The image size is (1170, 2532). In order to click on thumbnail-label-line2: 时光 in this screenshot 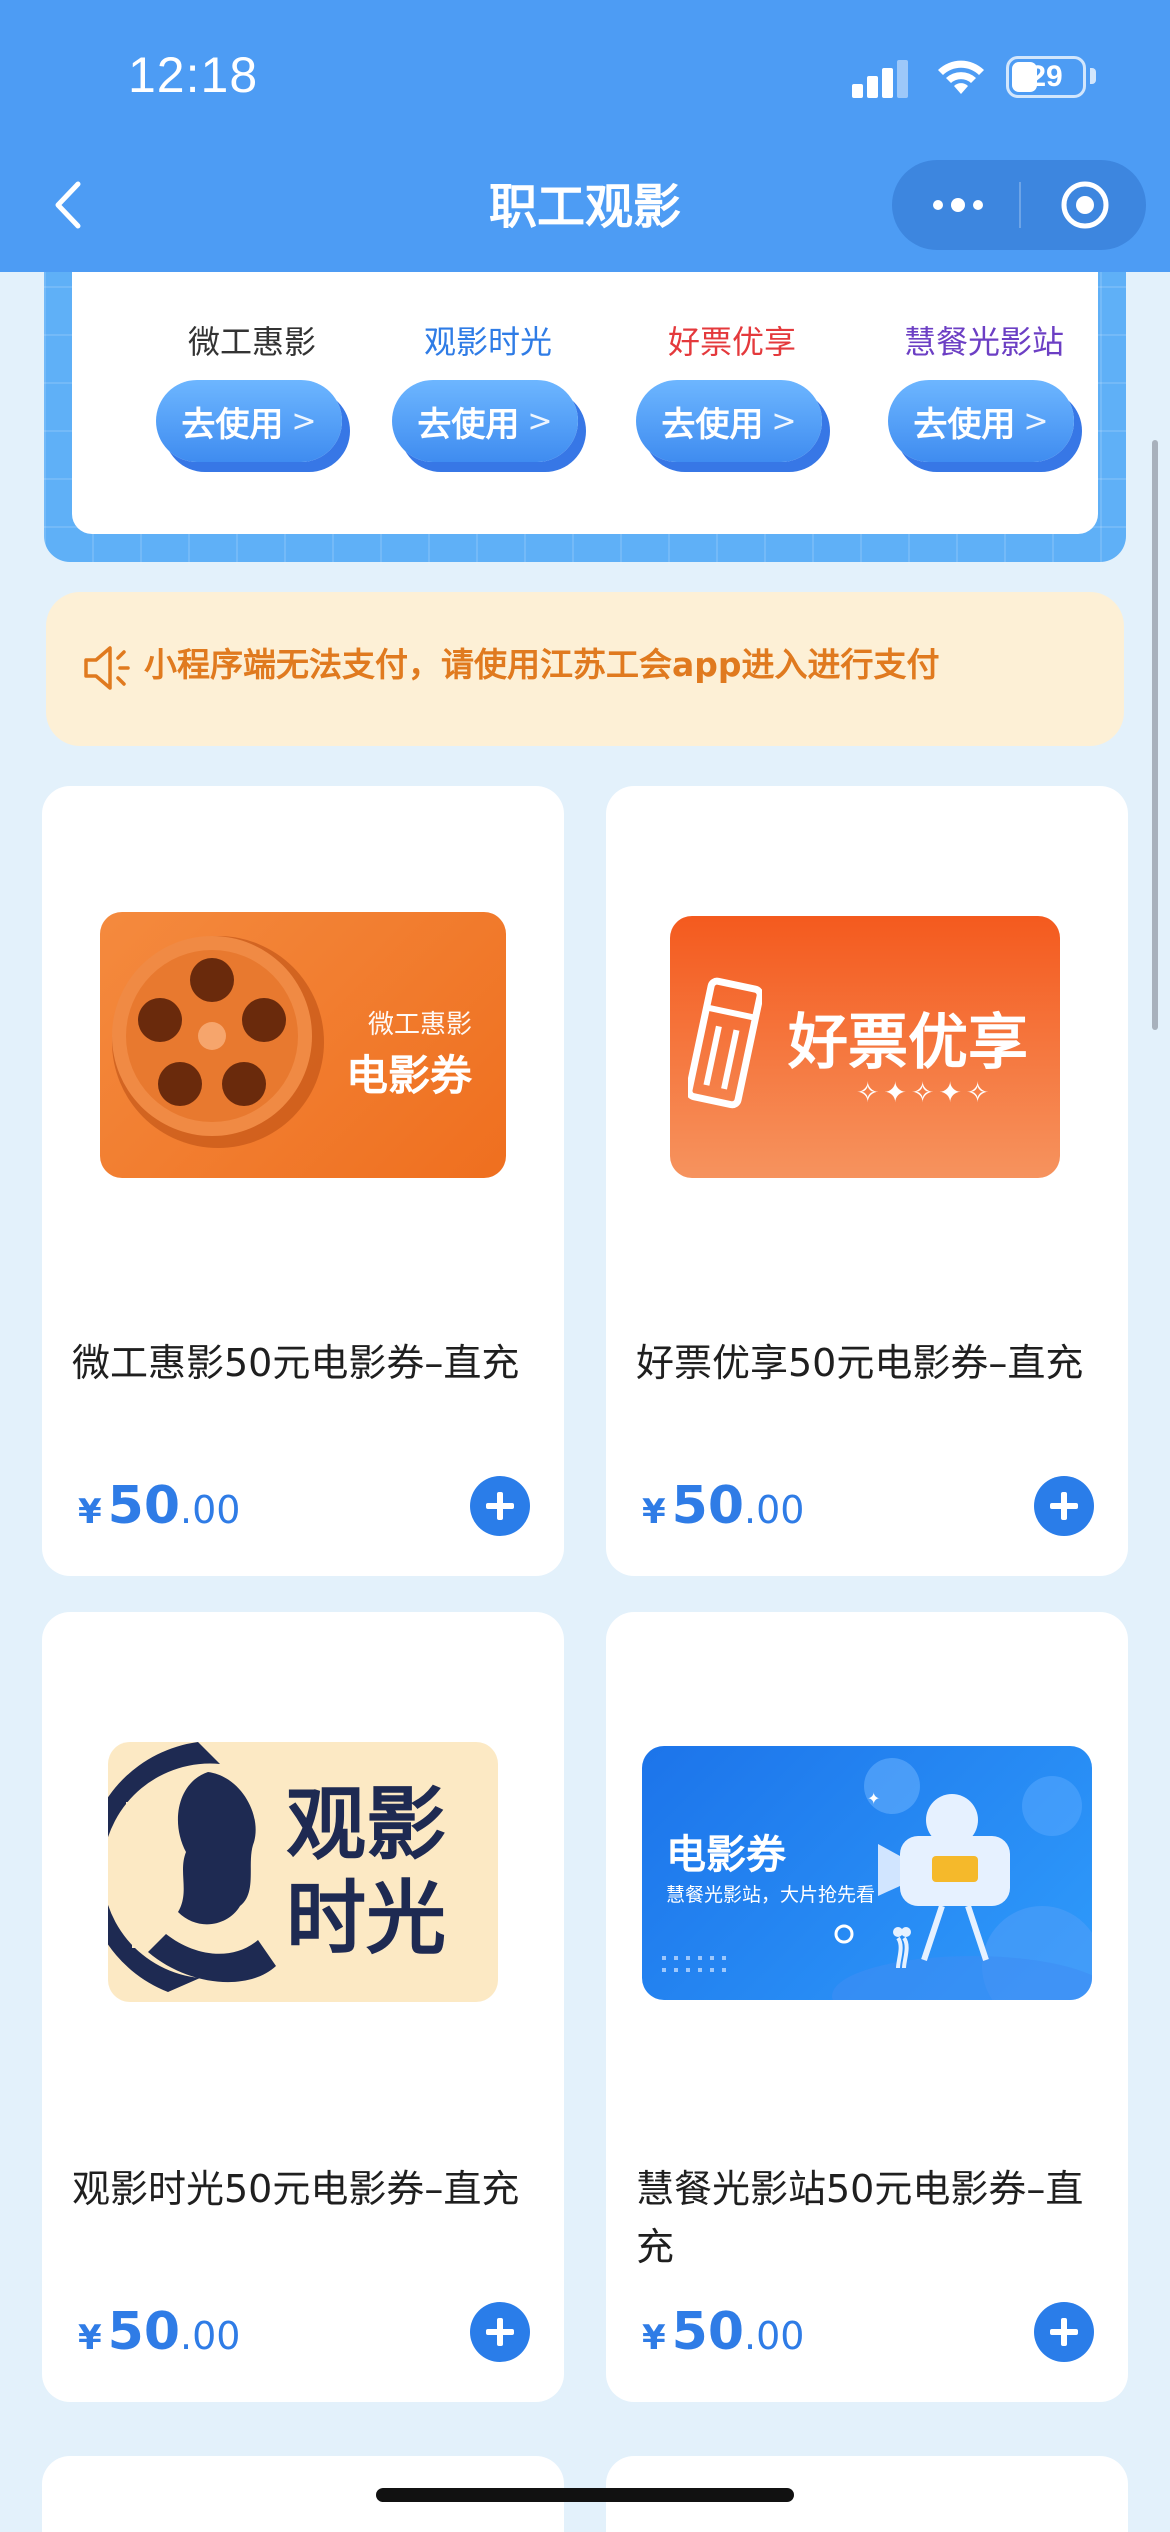, I will do `click(366, 1918)`.